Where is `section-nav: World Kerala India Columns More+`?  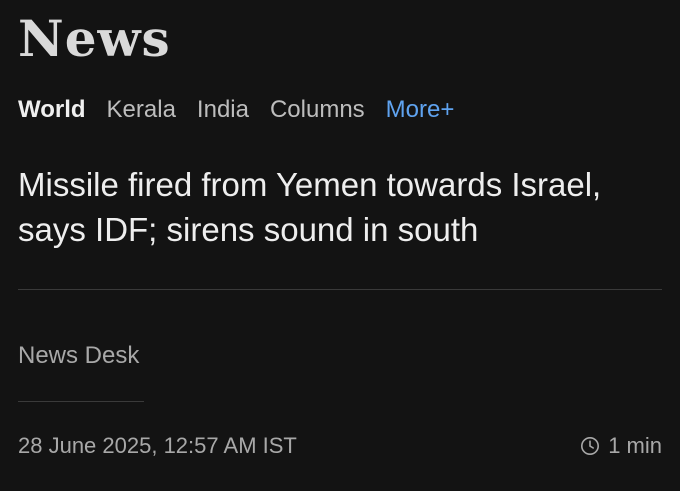 section-nav: World Kerala India Columns More+ is located at coordinates (236, 110).